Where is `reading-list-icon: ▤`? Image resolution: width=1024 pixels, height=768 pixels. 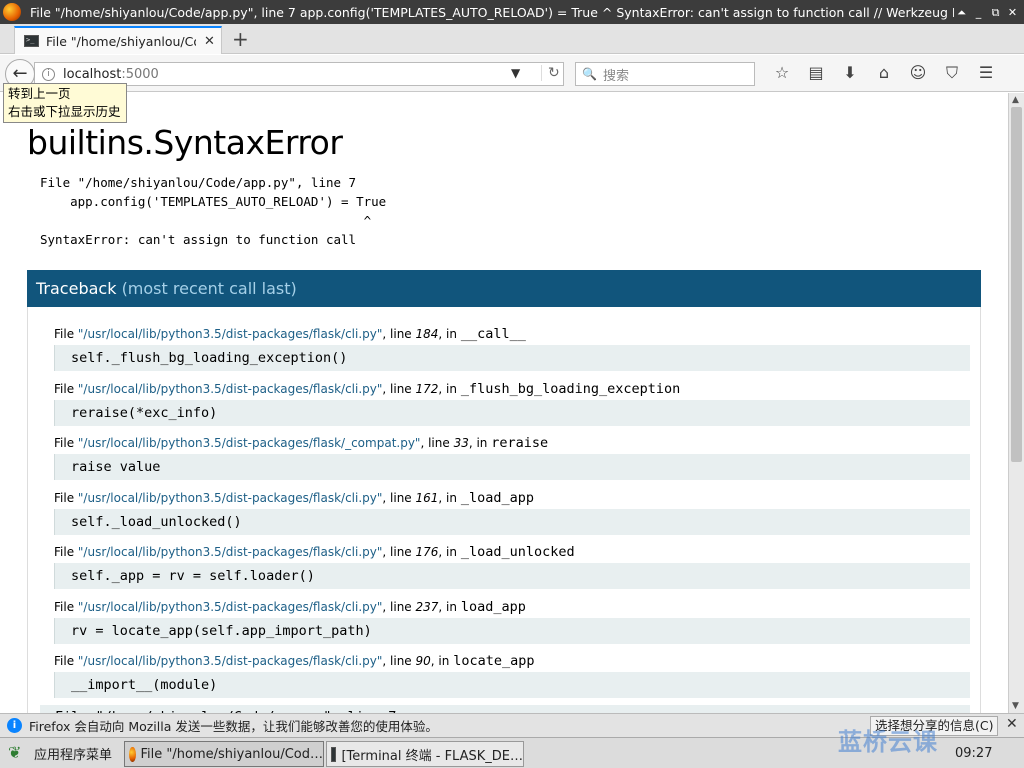
reading-list-icon: ▤ is located at coordinates (816, 73).